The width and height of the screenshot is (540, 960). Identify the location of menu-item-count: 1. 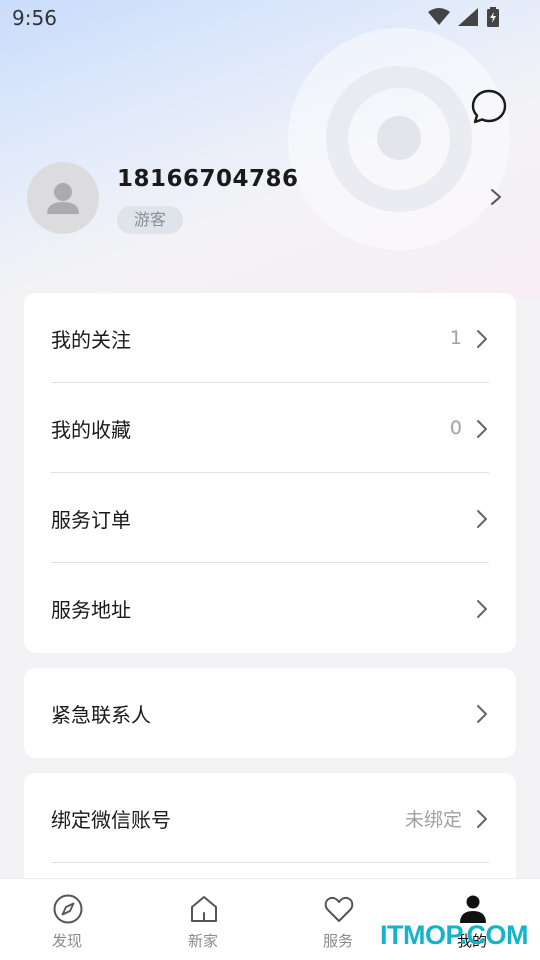
(455, 338).